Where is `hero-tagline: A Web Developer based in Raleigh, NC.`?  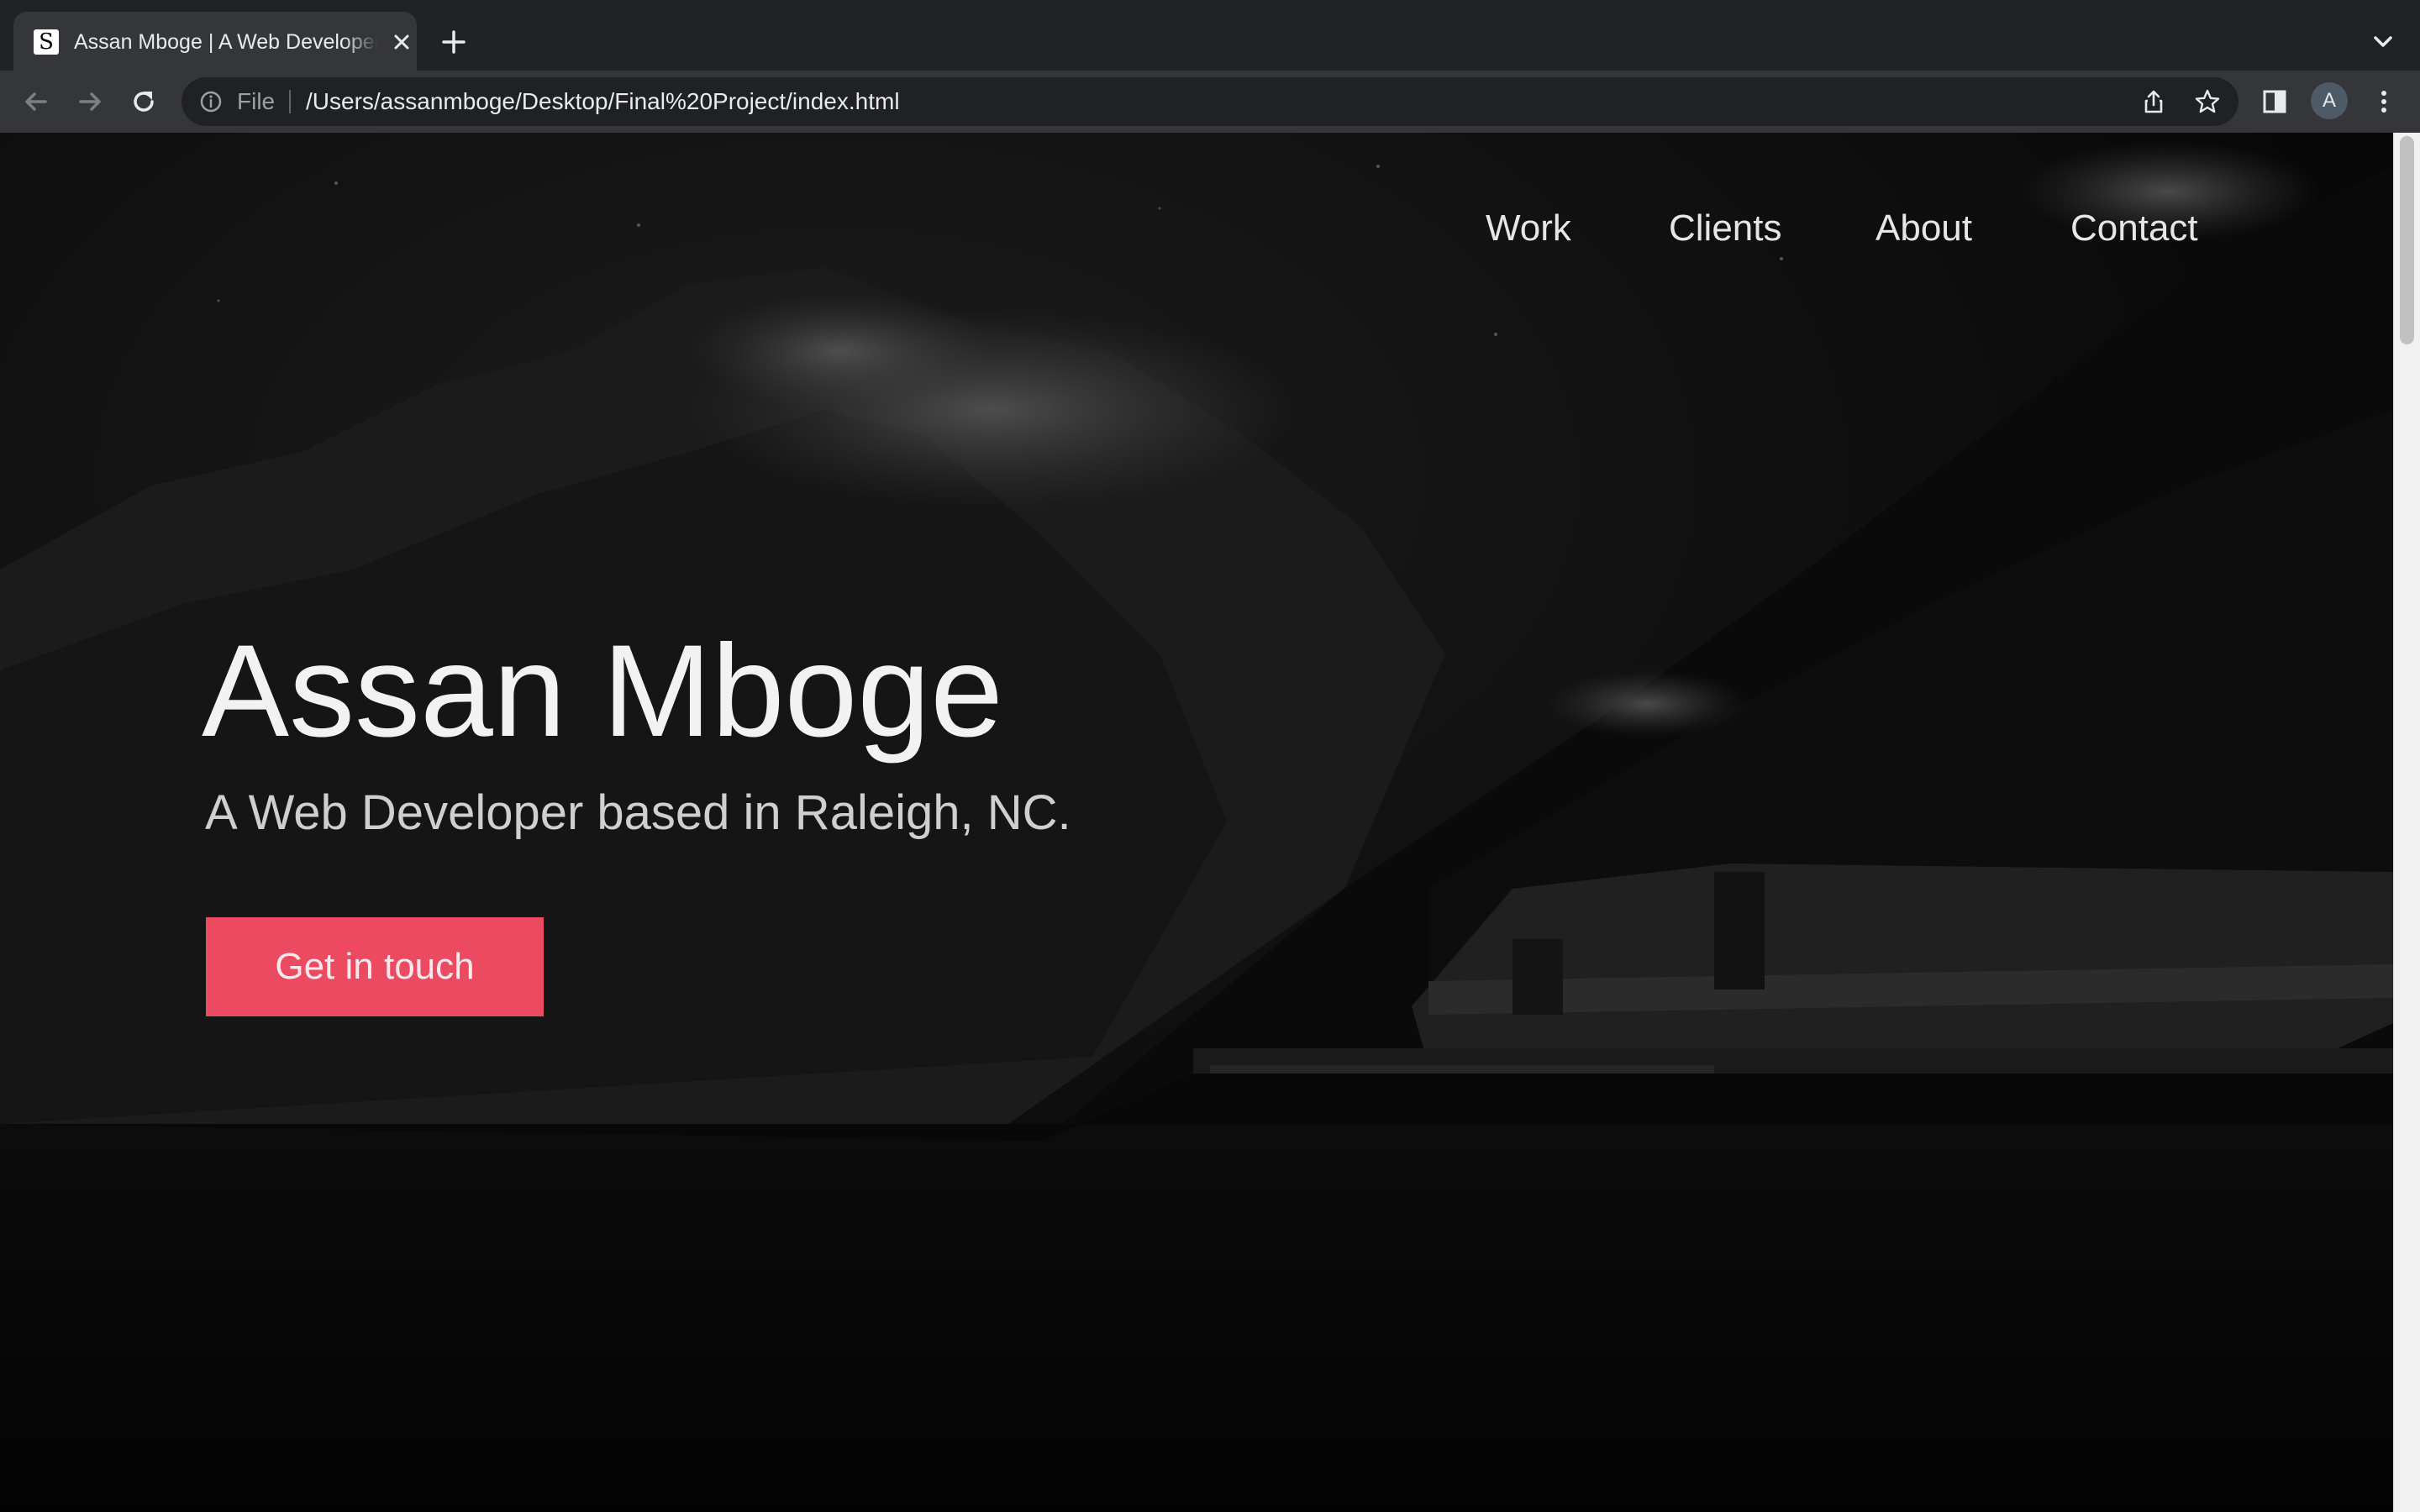 hero-tagline: A Web Developer based in Raleigh, NC. is located at coordinates (638, 812).